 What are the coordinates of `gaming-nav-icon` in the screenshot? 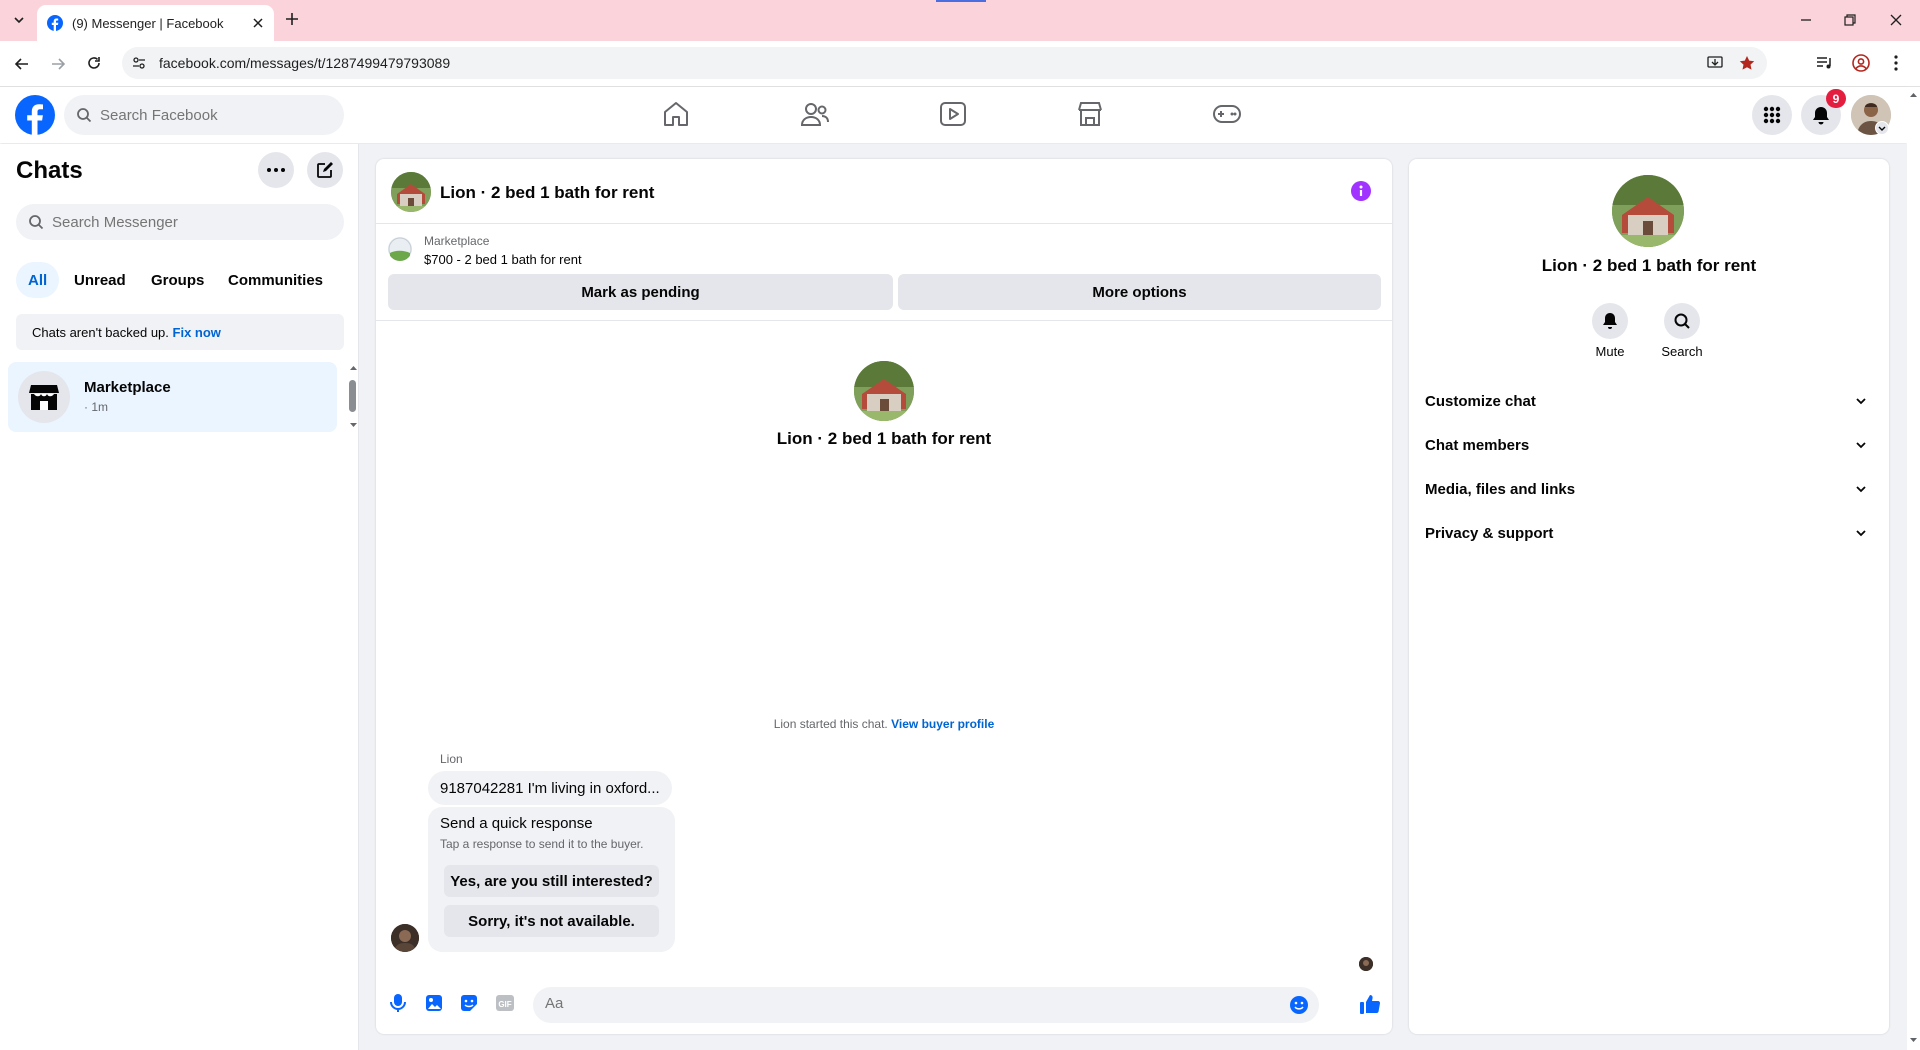 It's located at (1227, 114).